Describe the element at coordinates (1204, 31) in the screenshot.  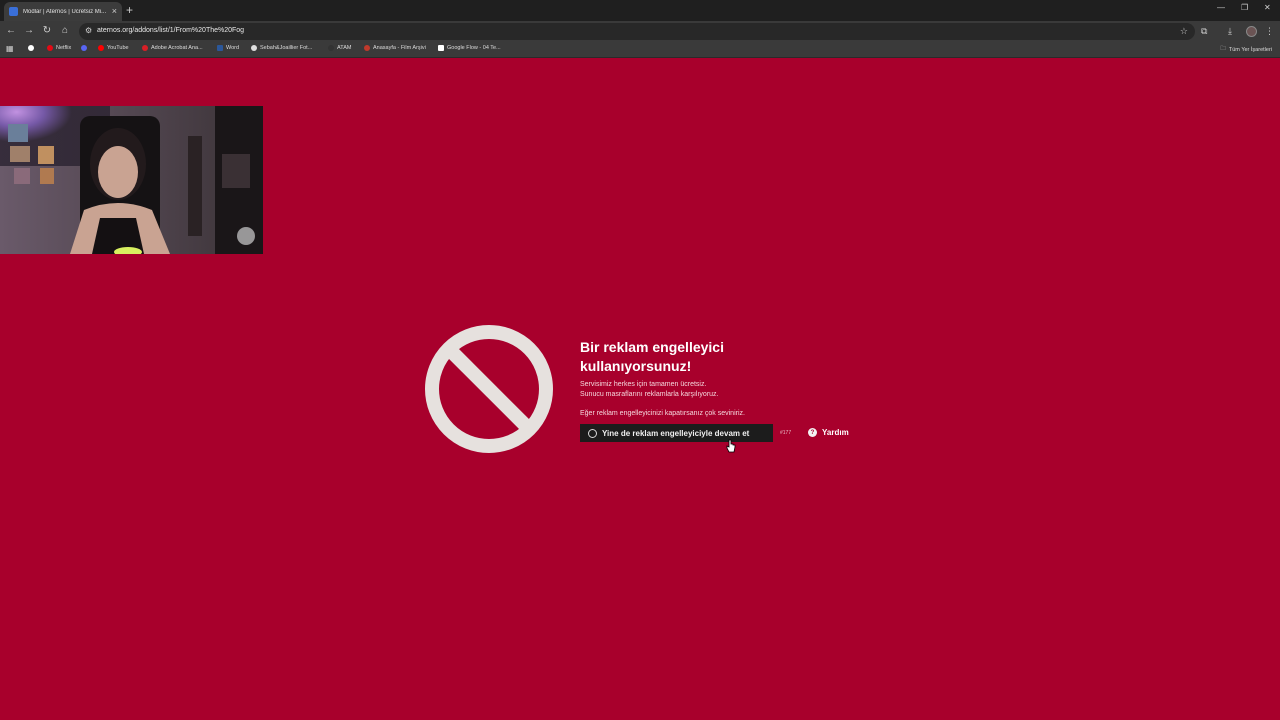
I see `extensions-icon: ⧉` at that location.